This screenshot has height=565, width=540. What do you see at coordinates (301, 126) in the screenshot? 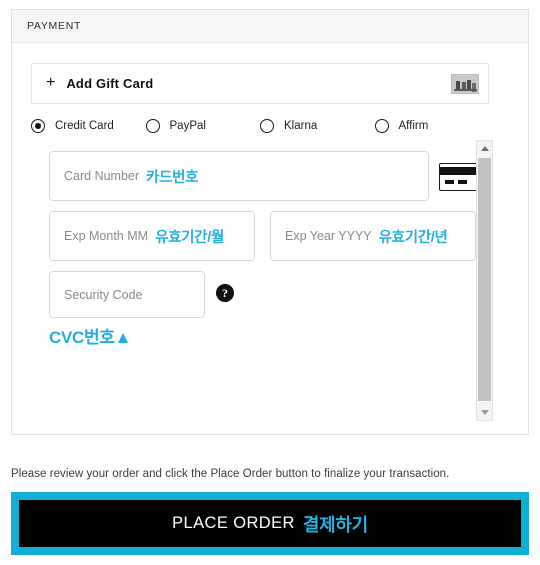
I see `payment-method-label: Klarna` at bounding box center [301, 126].